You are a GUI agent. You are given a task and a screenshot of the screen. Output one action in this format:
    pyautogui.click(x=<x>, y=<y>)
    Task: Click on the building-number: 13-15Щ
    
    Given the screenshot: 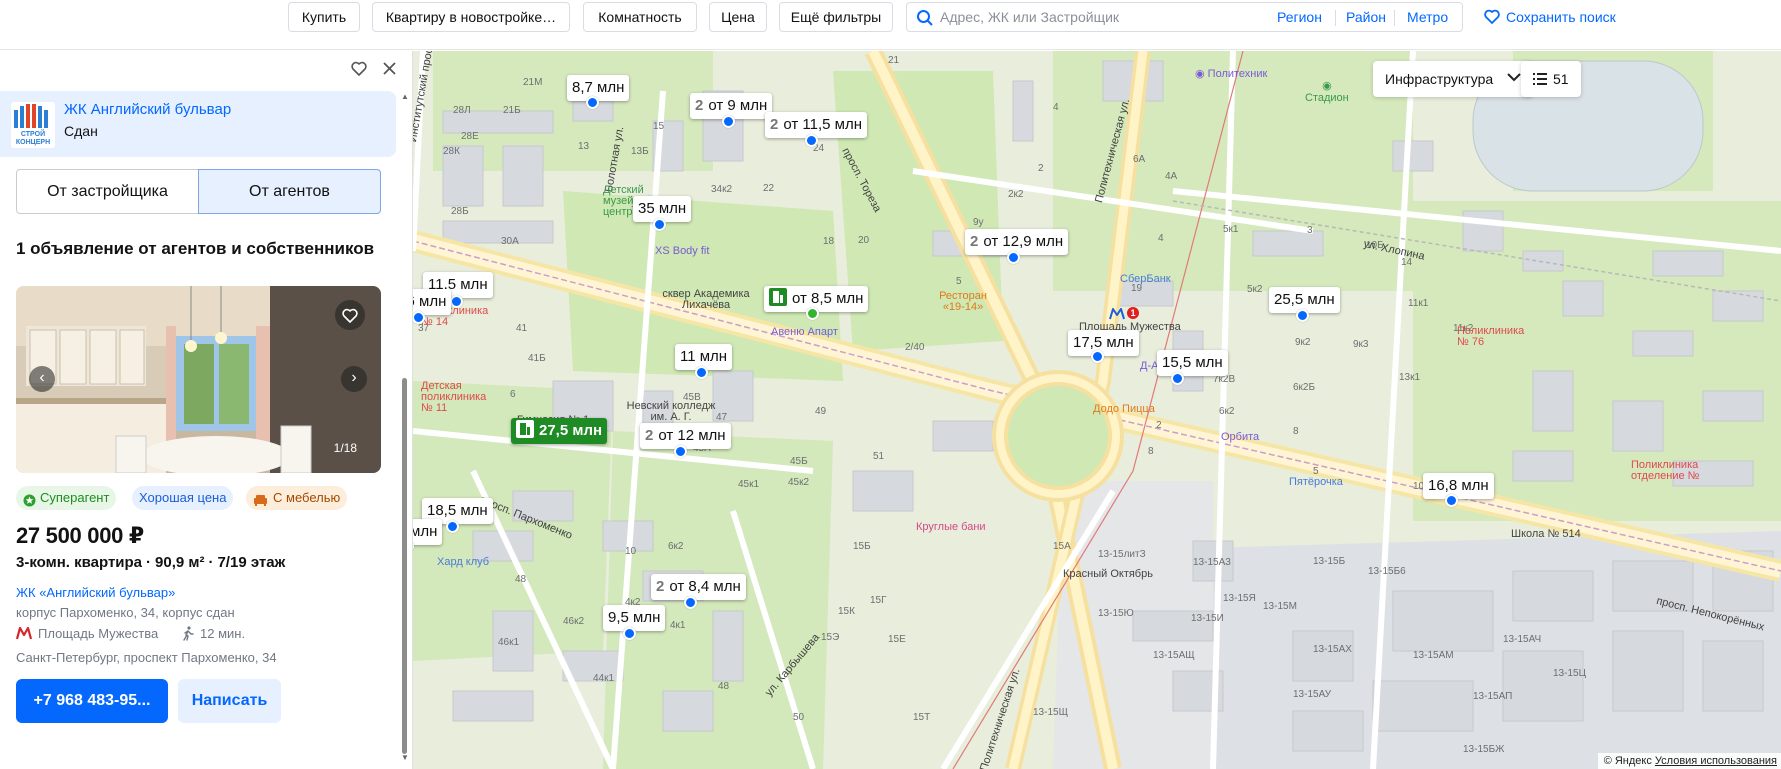 What is the action you would take?
    pyautogui.click(x=1050, y=712)
    